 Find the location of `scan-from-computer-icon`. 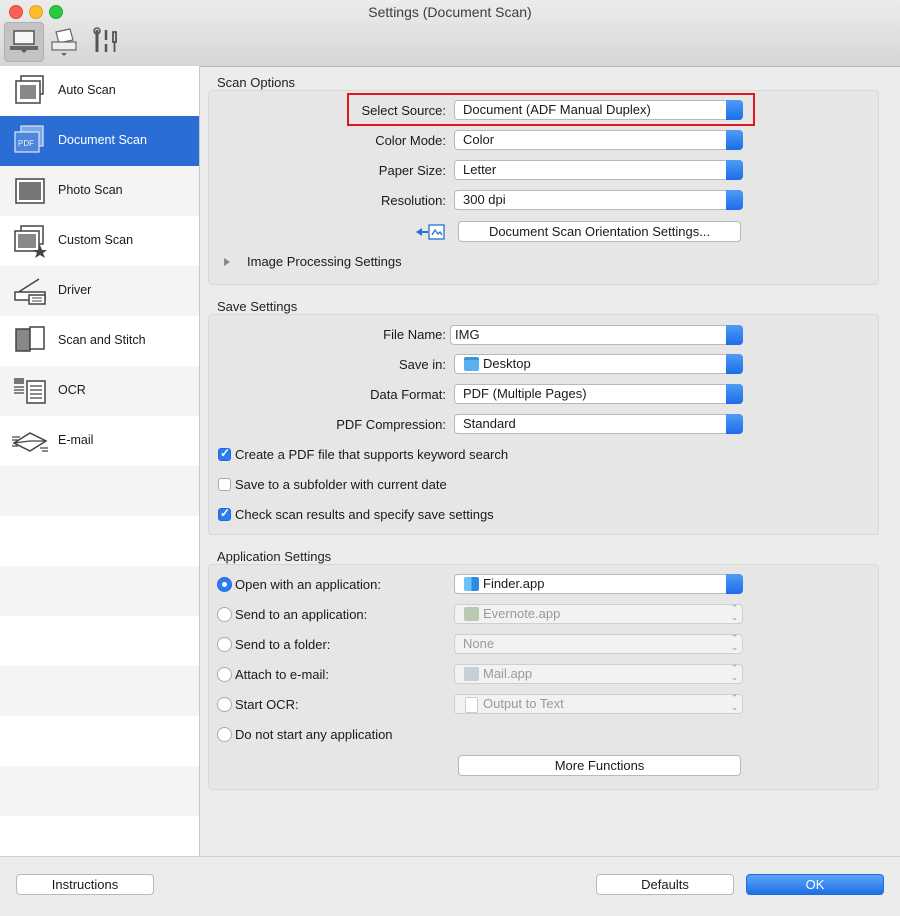

scan-from-computer-icon is located at coordinates (24, 41).